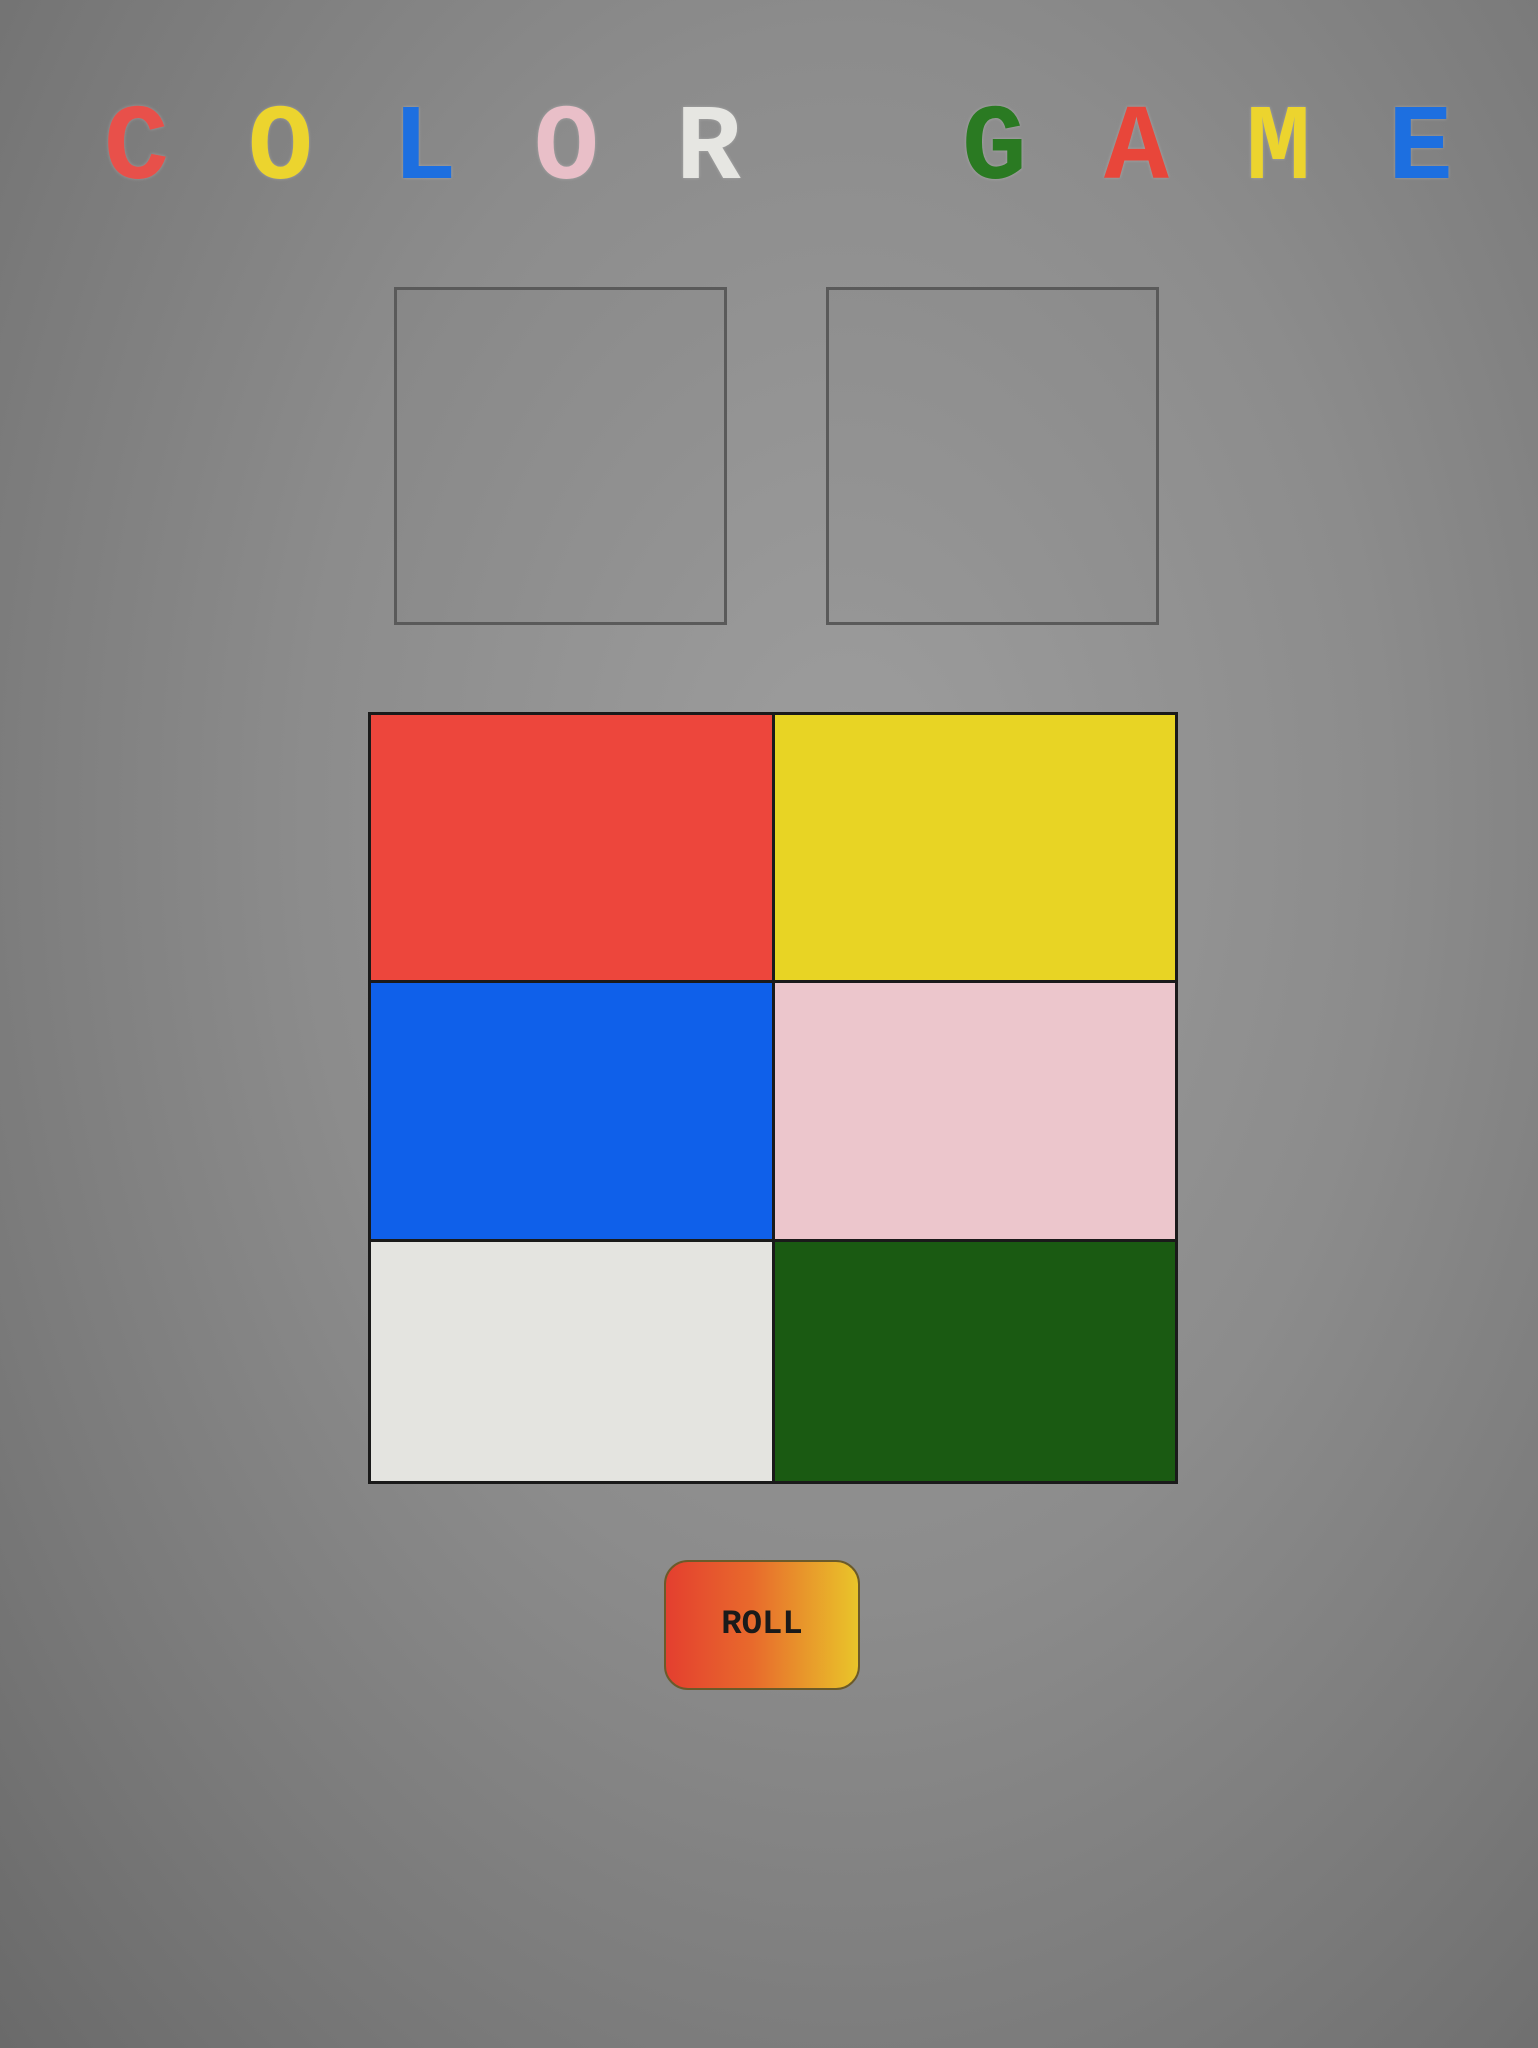  I want to click on game-title: C O L O R G A M E, so click(769, 150).